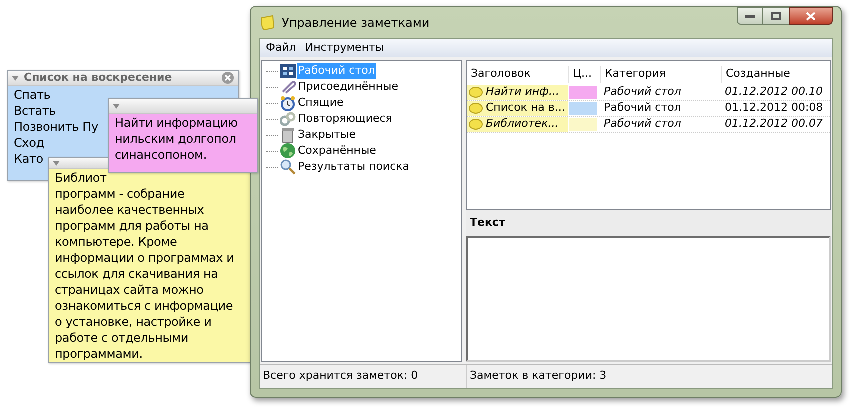 The image size is (851, 408). I want to click on note-line: ссылок для скачивания на, so click(136, 274).